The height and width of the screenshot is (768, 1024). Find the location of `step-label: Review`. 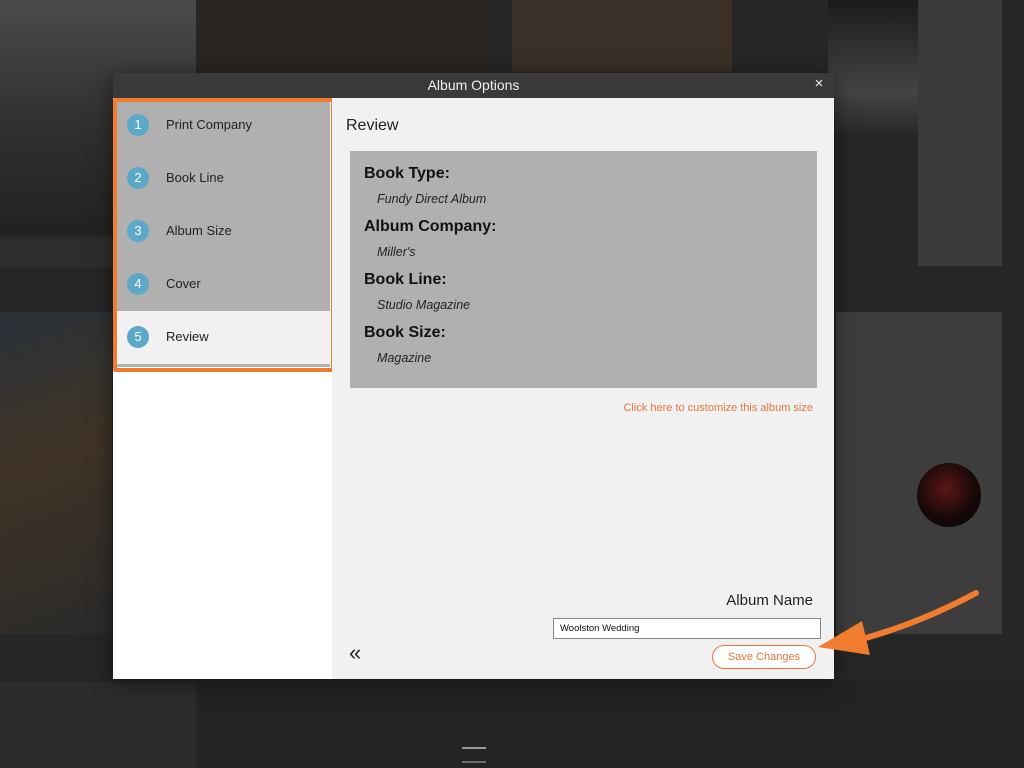

step-label: Review is located at coordinates (187, 336).